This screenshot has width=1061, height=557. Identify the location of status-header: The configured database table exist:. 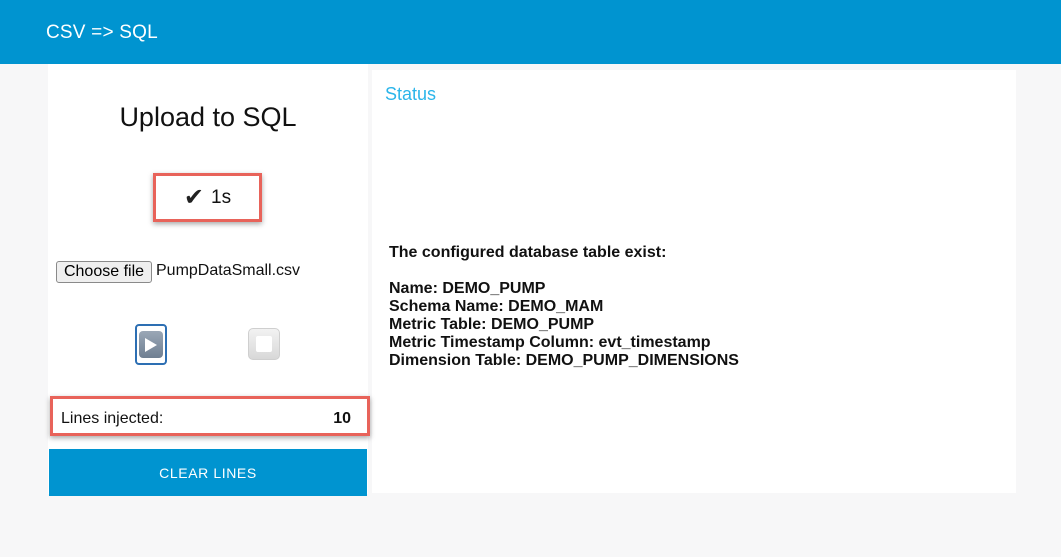
(528, 252).